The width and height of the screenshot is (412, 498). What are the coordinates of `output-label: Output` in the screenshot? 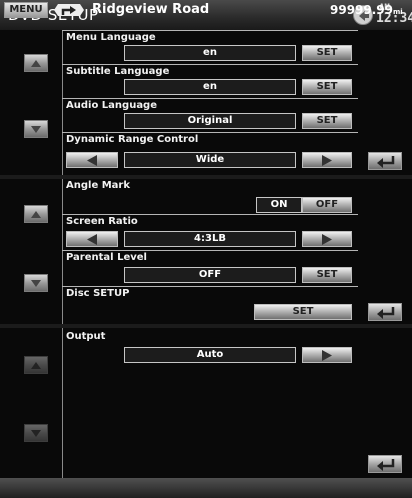 It's located at (86, 336).